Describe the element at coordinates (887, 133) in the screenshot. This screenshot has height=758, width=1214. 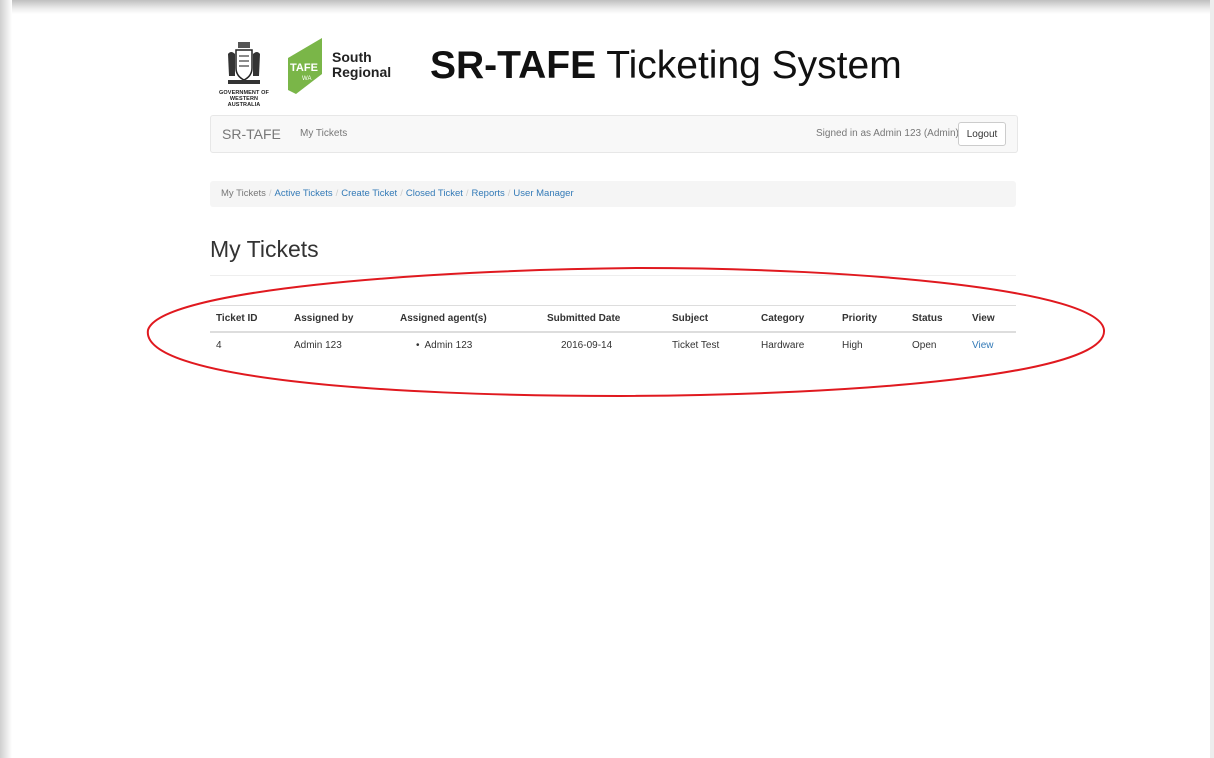
I see `signed-in-text: Signed in as Admin 123 (Admin)` at that location.